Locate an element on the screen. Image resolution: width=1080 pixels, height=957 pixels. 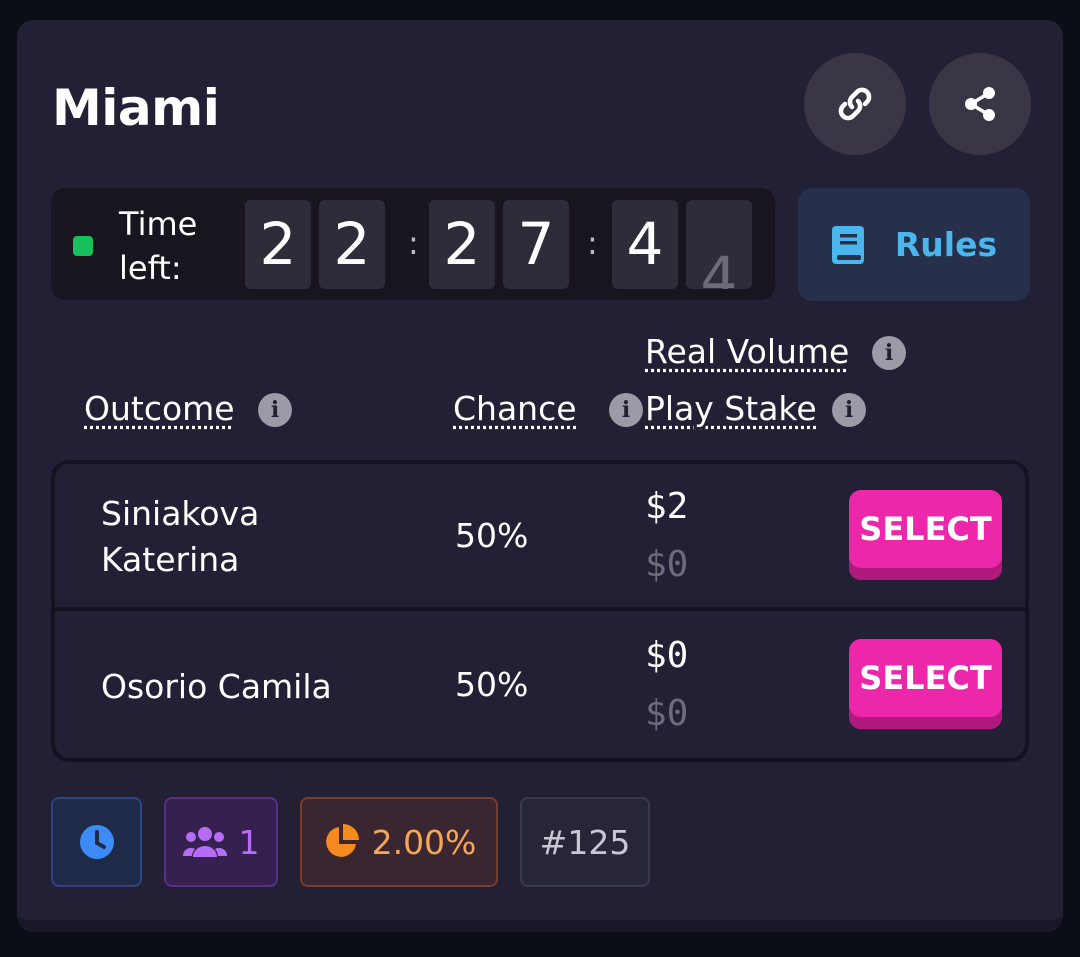
timer-label: Time left: is located at coordinates (158, 246).